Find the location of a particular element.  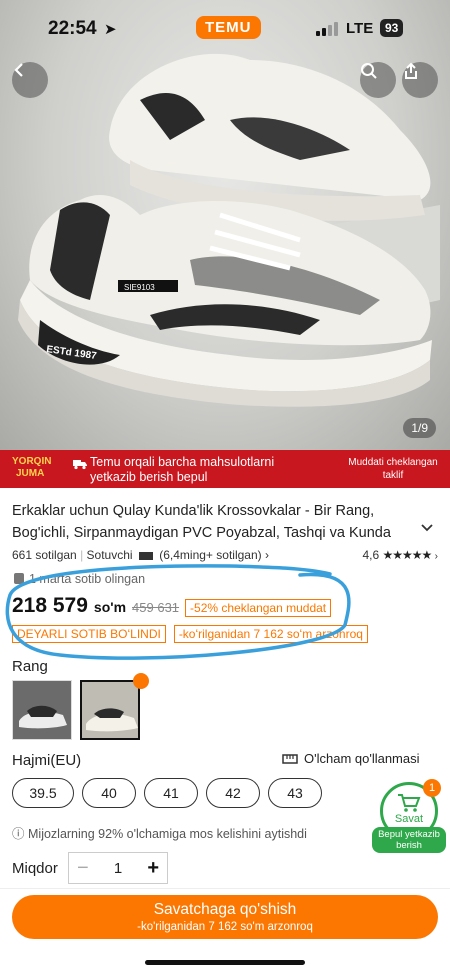

size-option: 39.5 is located at coordinates (43, 793).